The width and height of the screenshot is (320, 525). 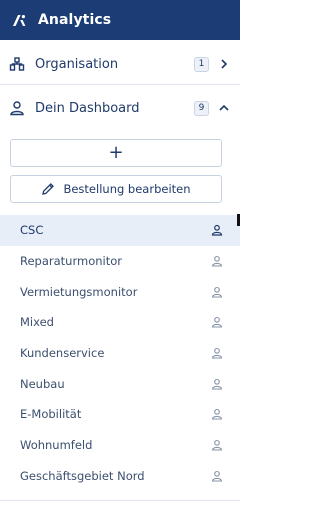 I want to click on list-item: Kundenservice, so click(x=120, y=353).